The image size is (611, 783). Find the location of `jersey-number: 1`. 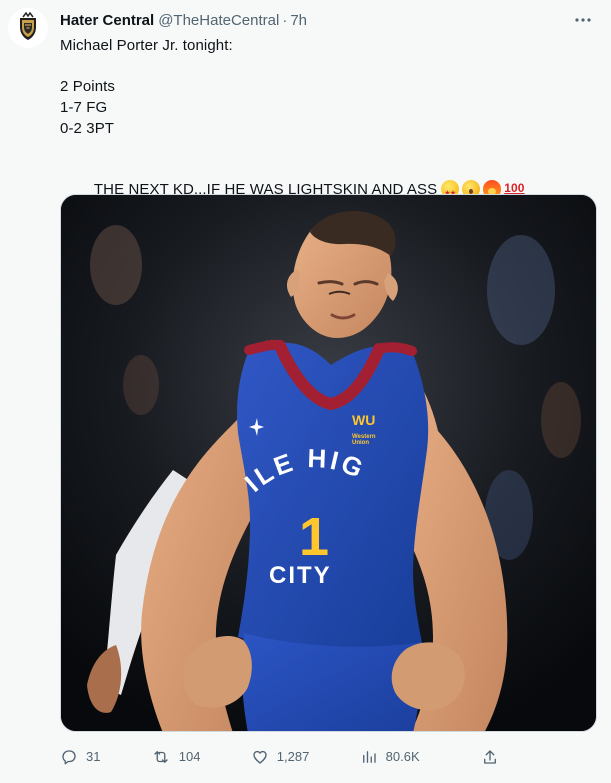

jersey-number: 1 is located at coordinates (314, 537).